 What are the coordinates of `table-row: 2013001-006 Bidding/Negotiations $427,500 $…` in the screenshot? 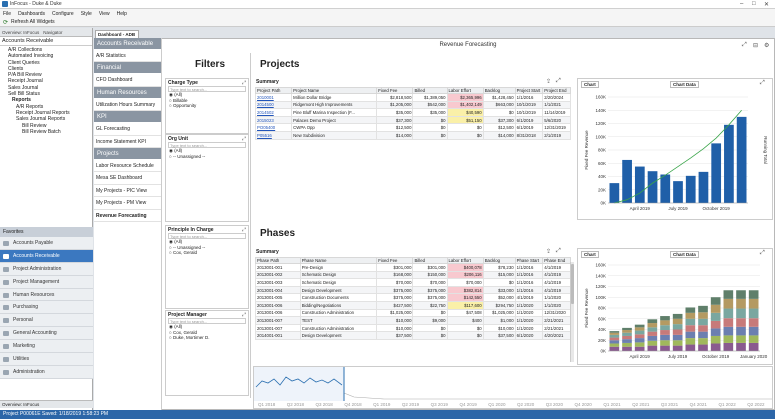 It's located at (413, 305).